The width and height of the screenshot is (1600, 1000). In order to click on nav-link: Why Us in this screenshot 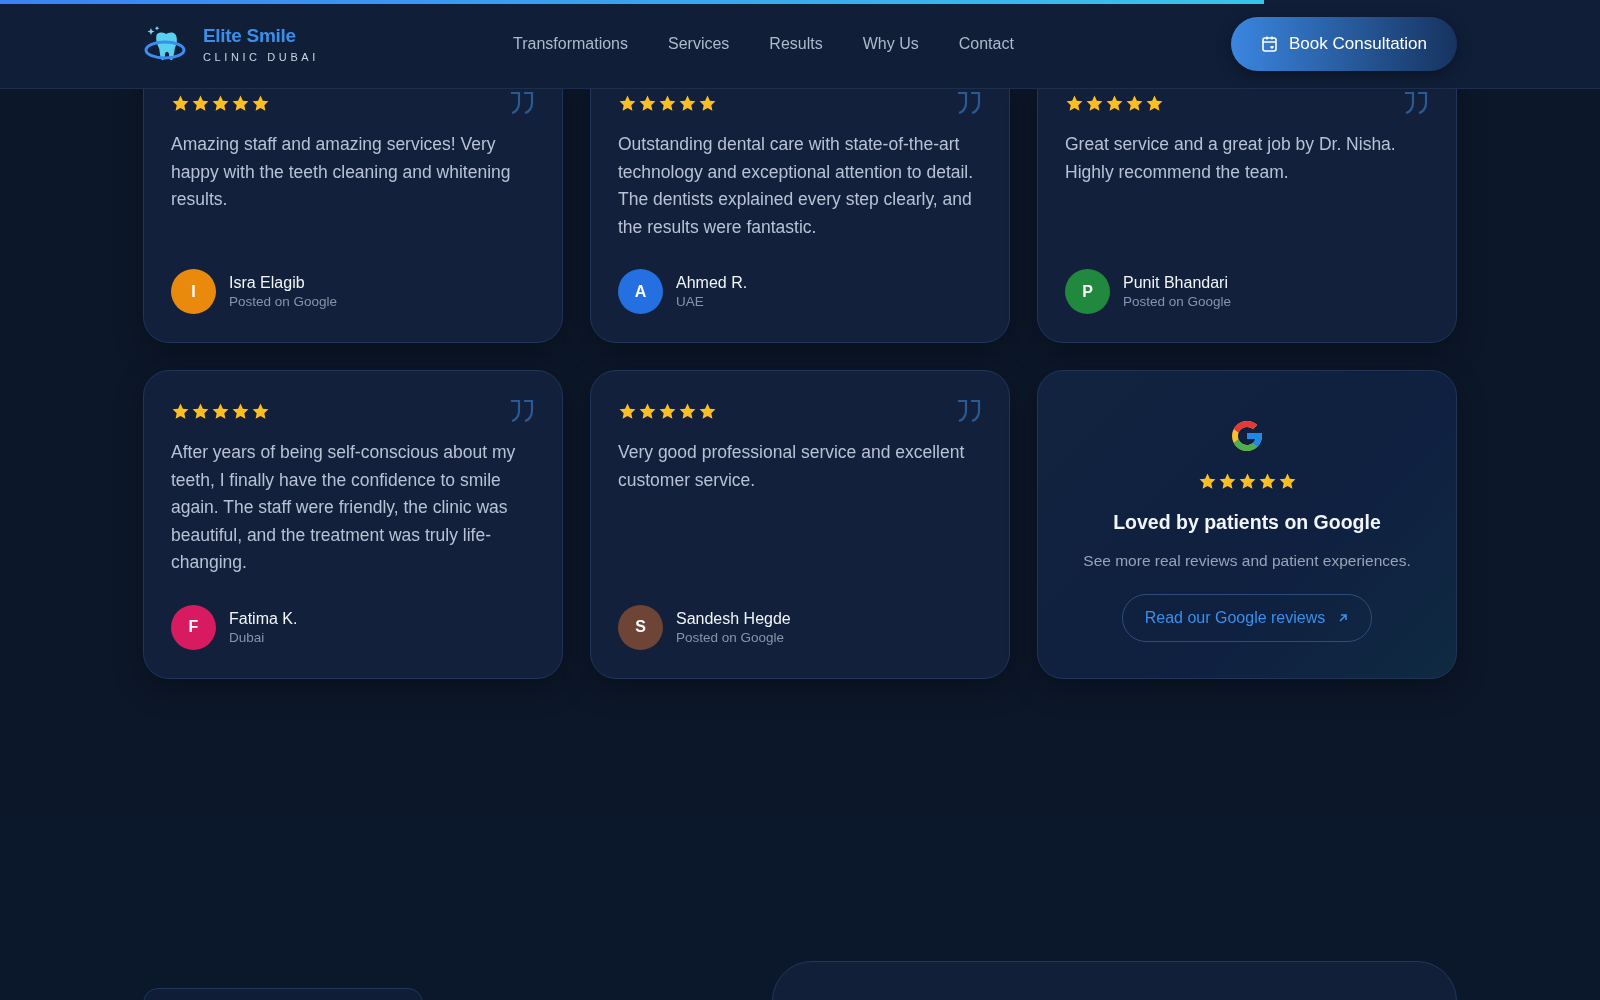, I will do `click(890, 44)`.